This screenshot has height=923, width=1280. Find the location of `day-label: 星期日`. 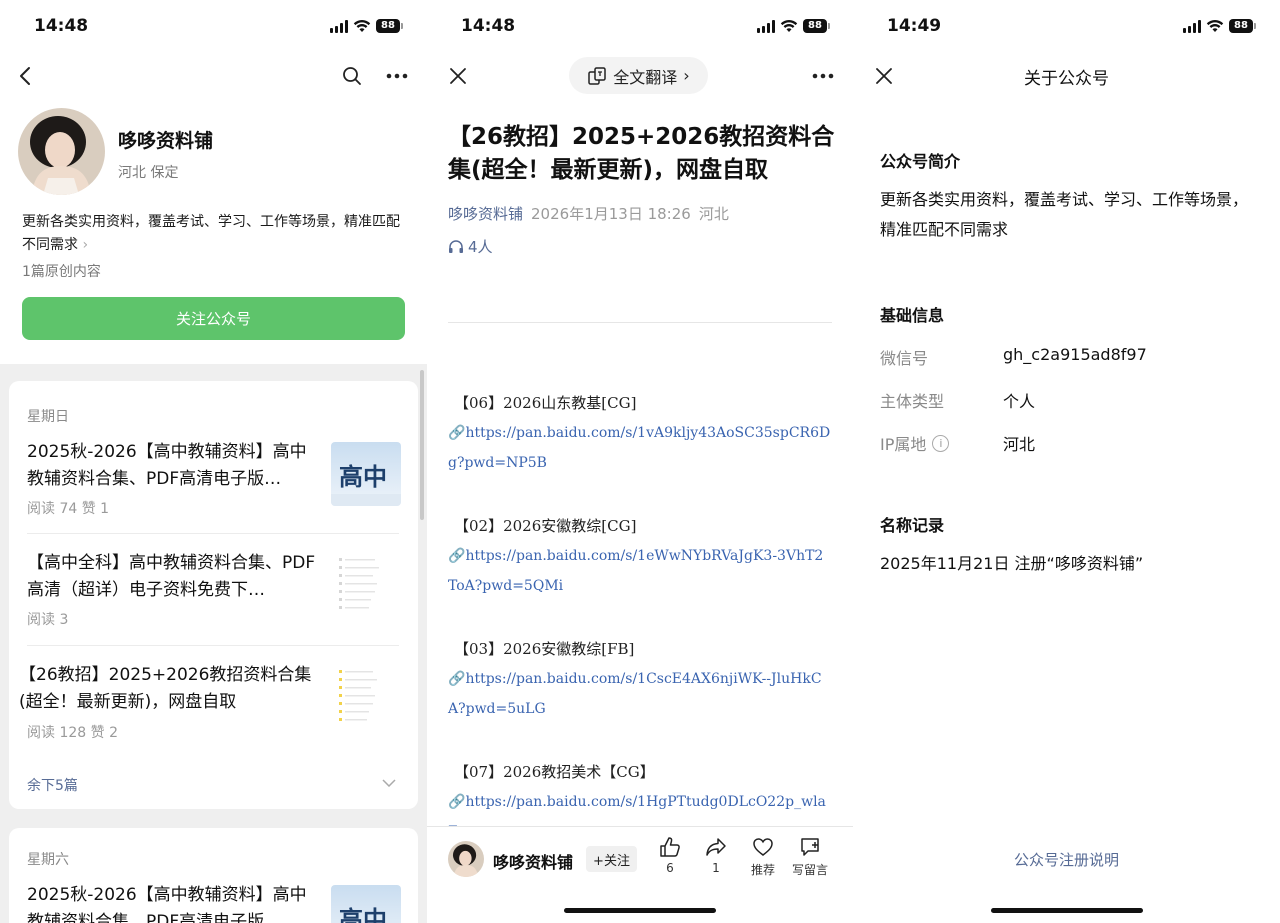

day-label: 星期日 is located at coordinates (48, 417).